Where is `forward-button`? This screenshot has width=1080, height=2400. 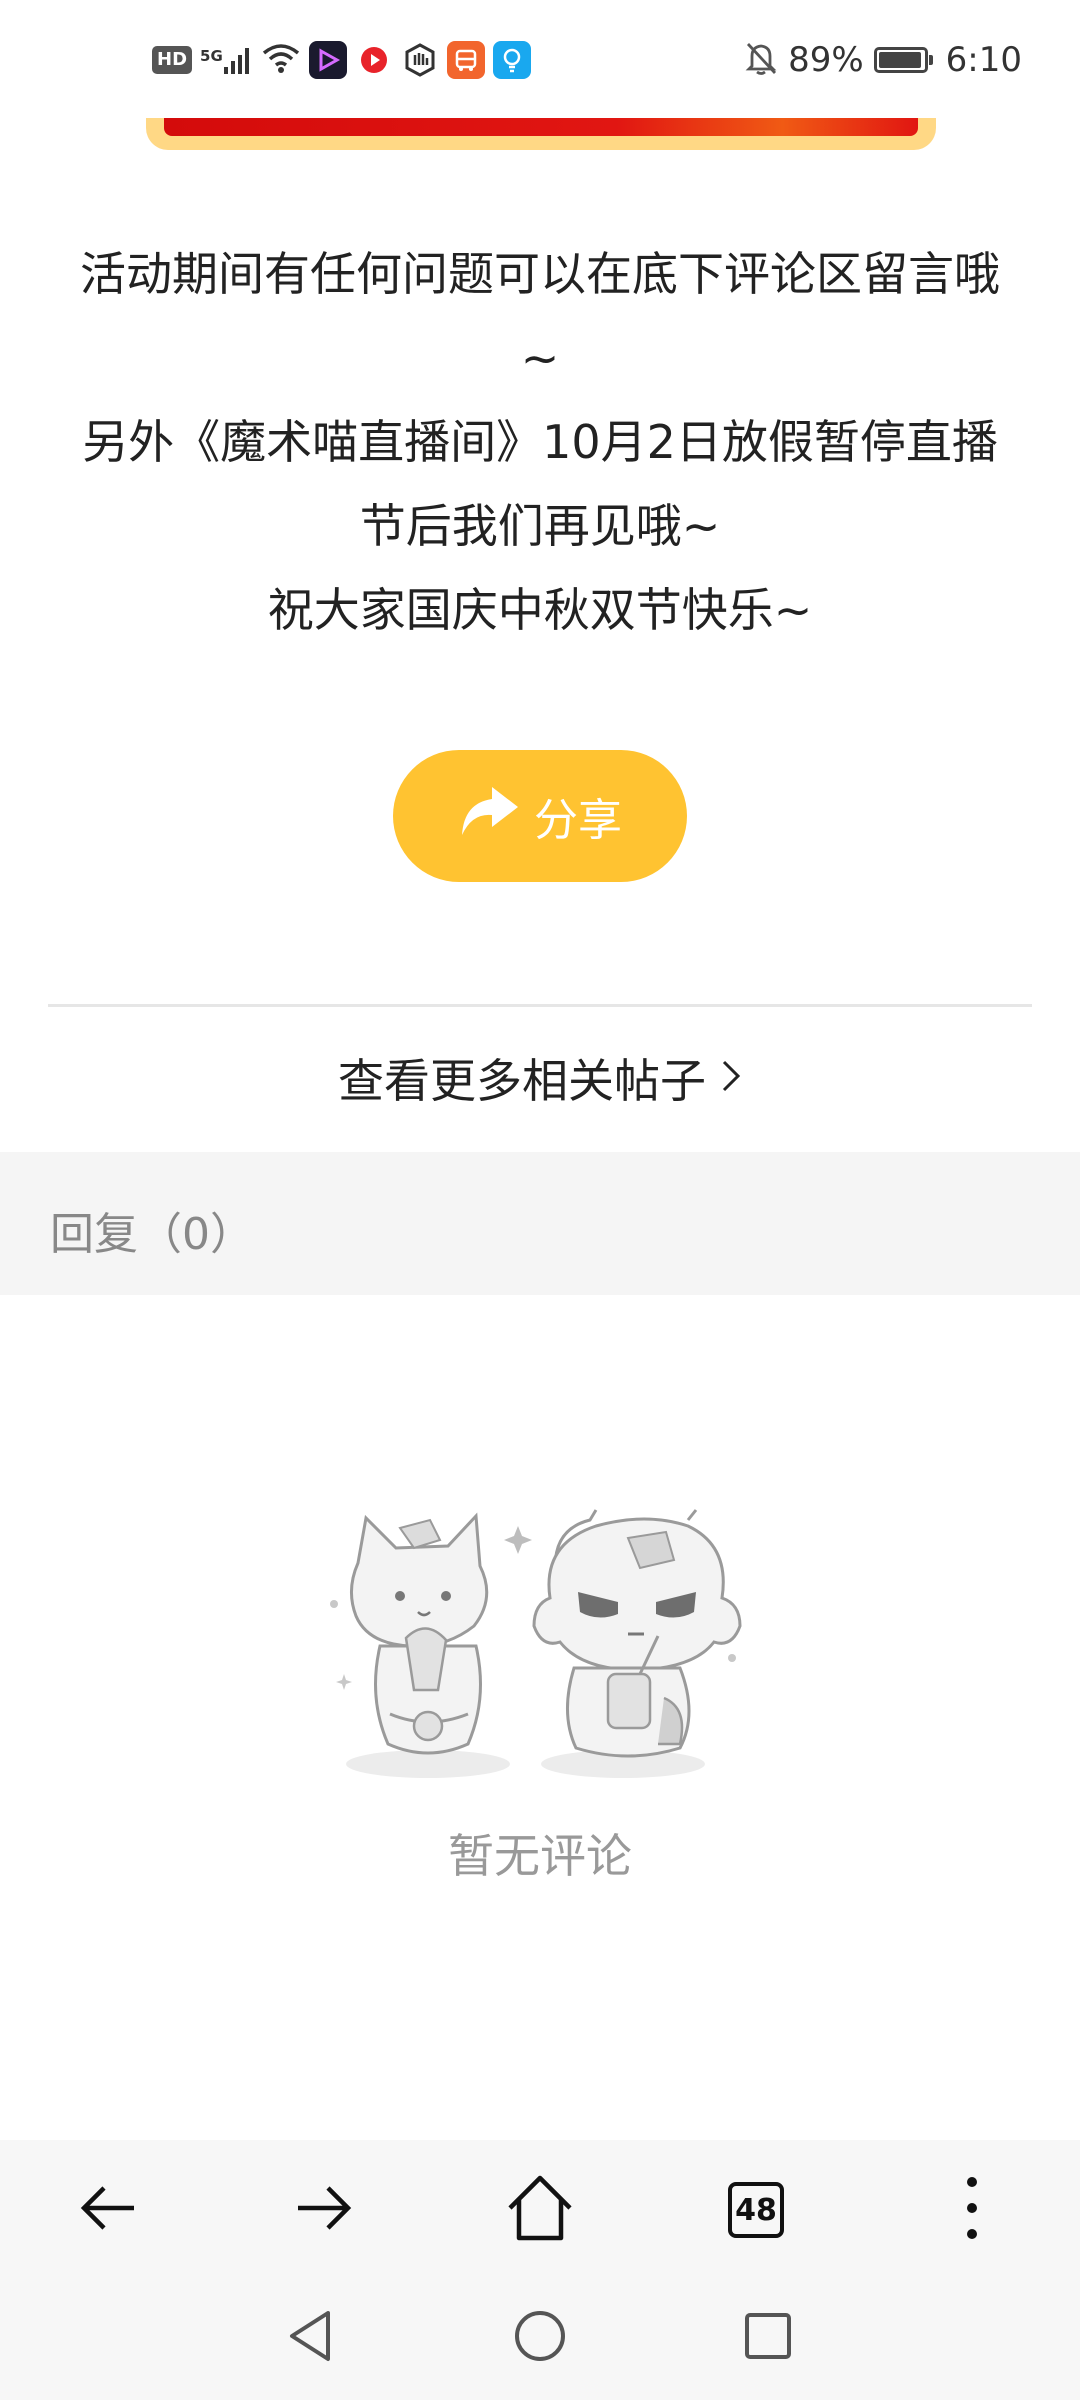
forward-button is located at coordinates (324, 2210).